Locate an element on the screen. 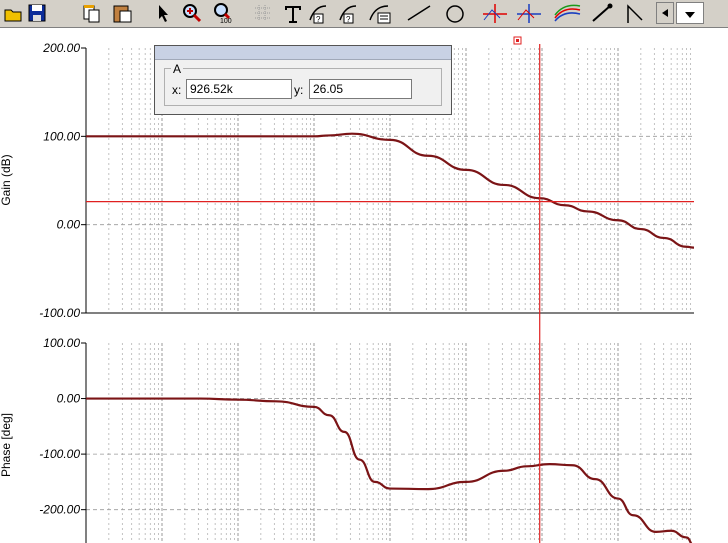  y-axis-label: Phase [deg] is located at coordinates (6, 445).